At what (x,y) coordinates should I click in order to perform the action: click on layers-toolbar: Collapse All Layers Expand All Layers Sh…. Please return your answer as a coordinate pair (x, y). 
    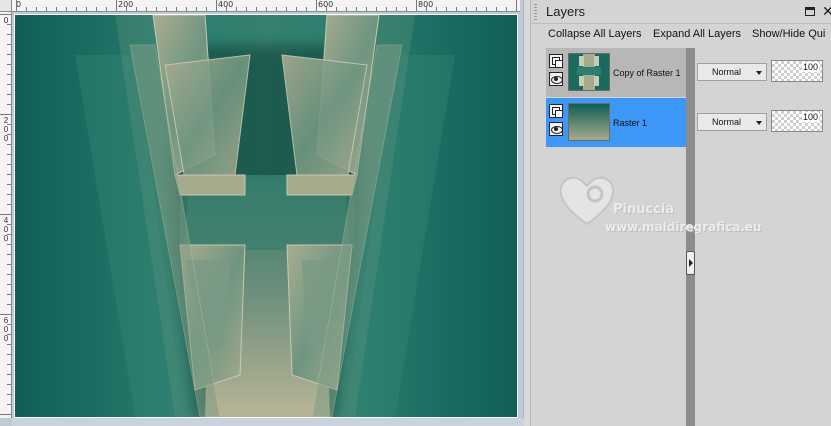
    Looking at the image, I should click on (681, 35).